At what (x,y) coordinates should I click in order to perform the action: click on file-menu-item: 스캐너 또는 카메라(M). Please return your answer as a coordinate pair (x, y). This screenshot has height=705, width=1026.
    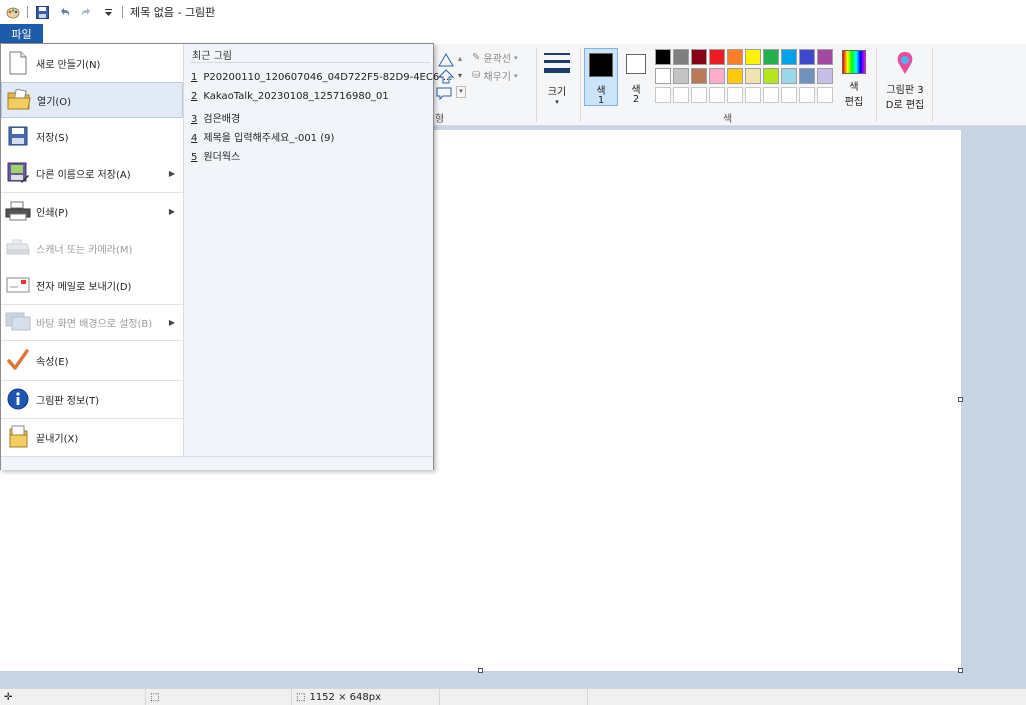
    Looking at the image, I should click on (92, 248).